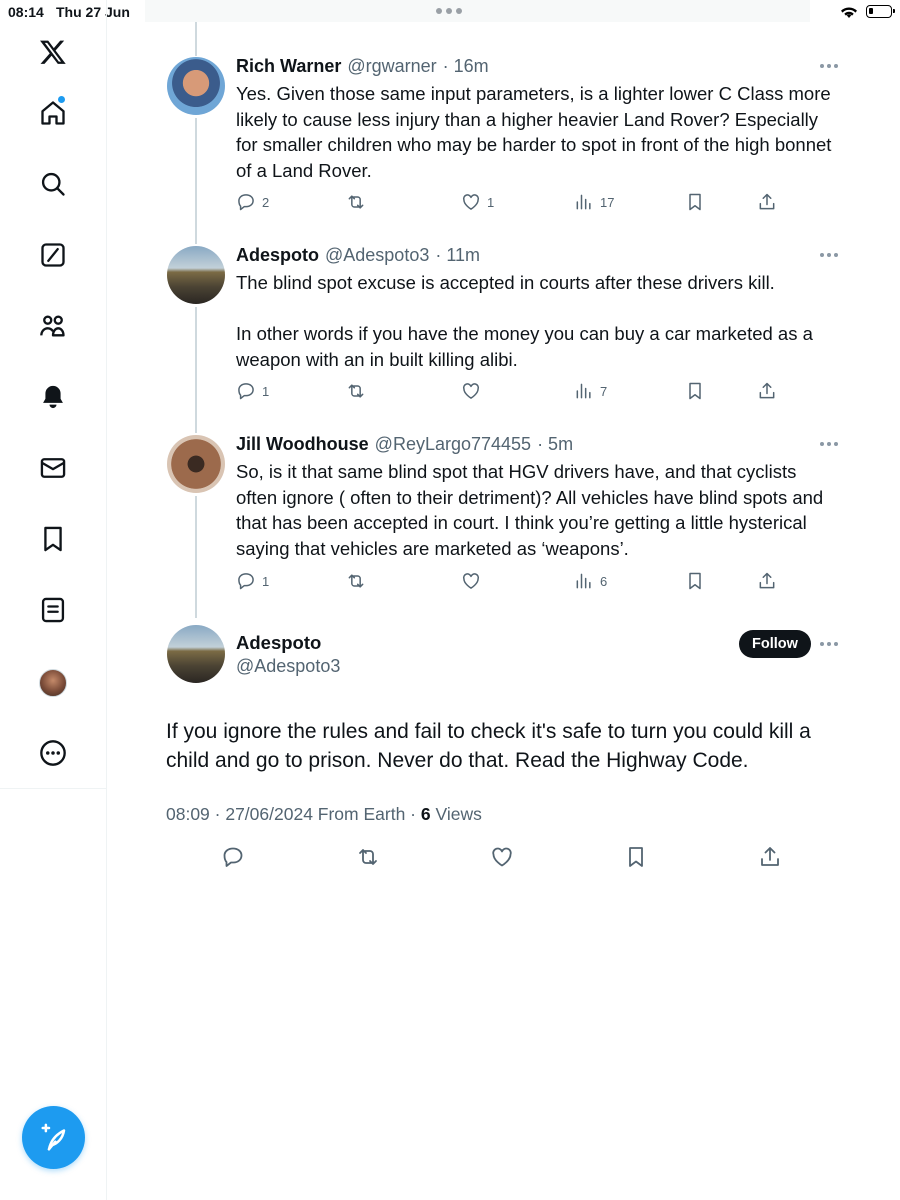  I want to click on like-count: 1, so click(491, 202).